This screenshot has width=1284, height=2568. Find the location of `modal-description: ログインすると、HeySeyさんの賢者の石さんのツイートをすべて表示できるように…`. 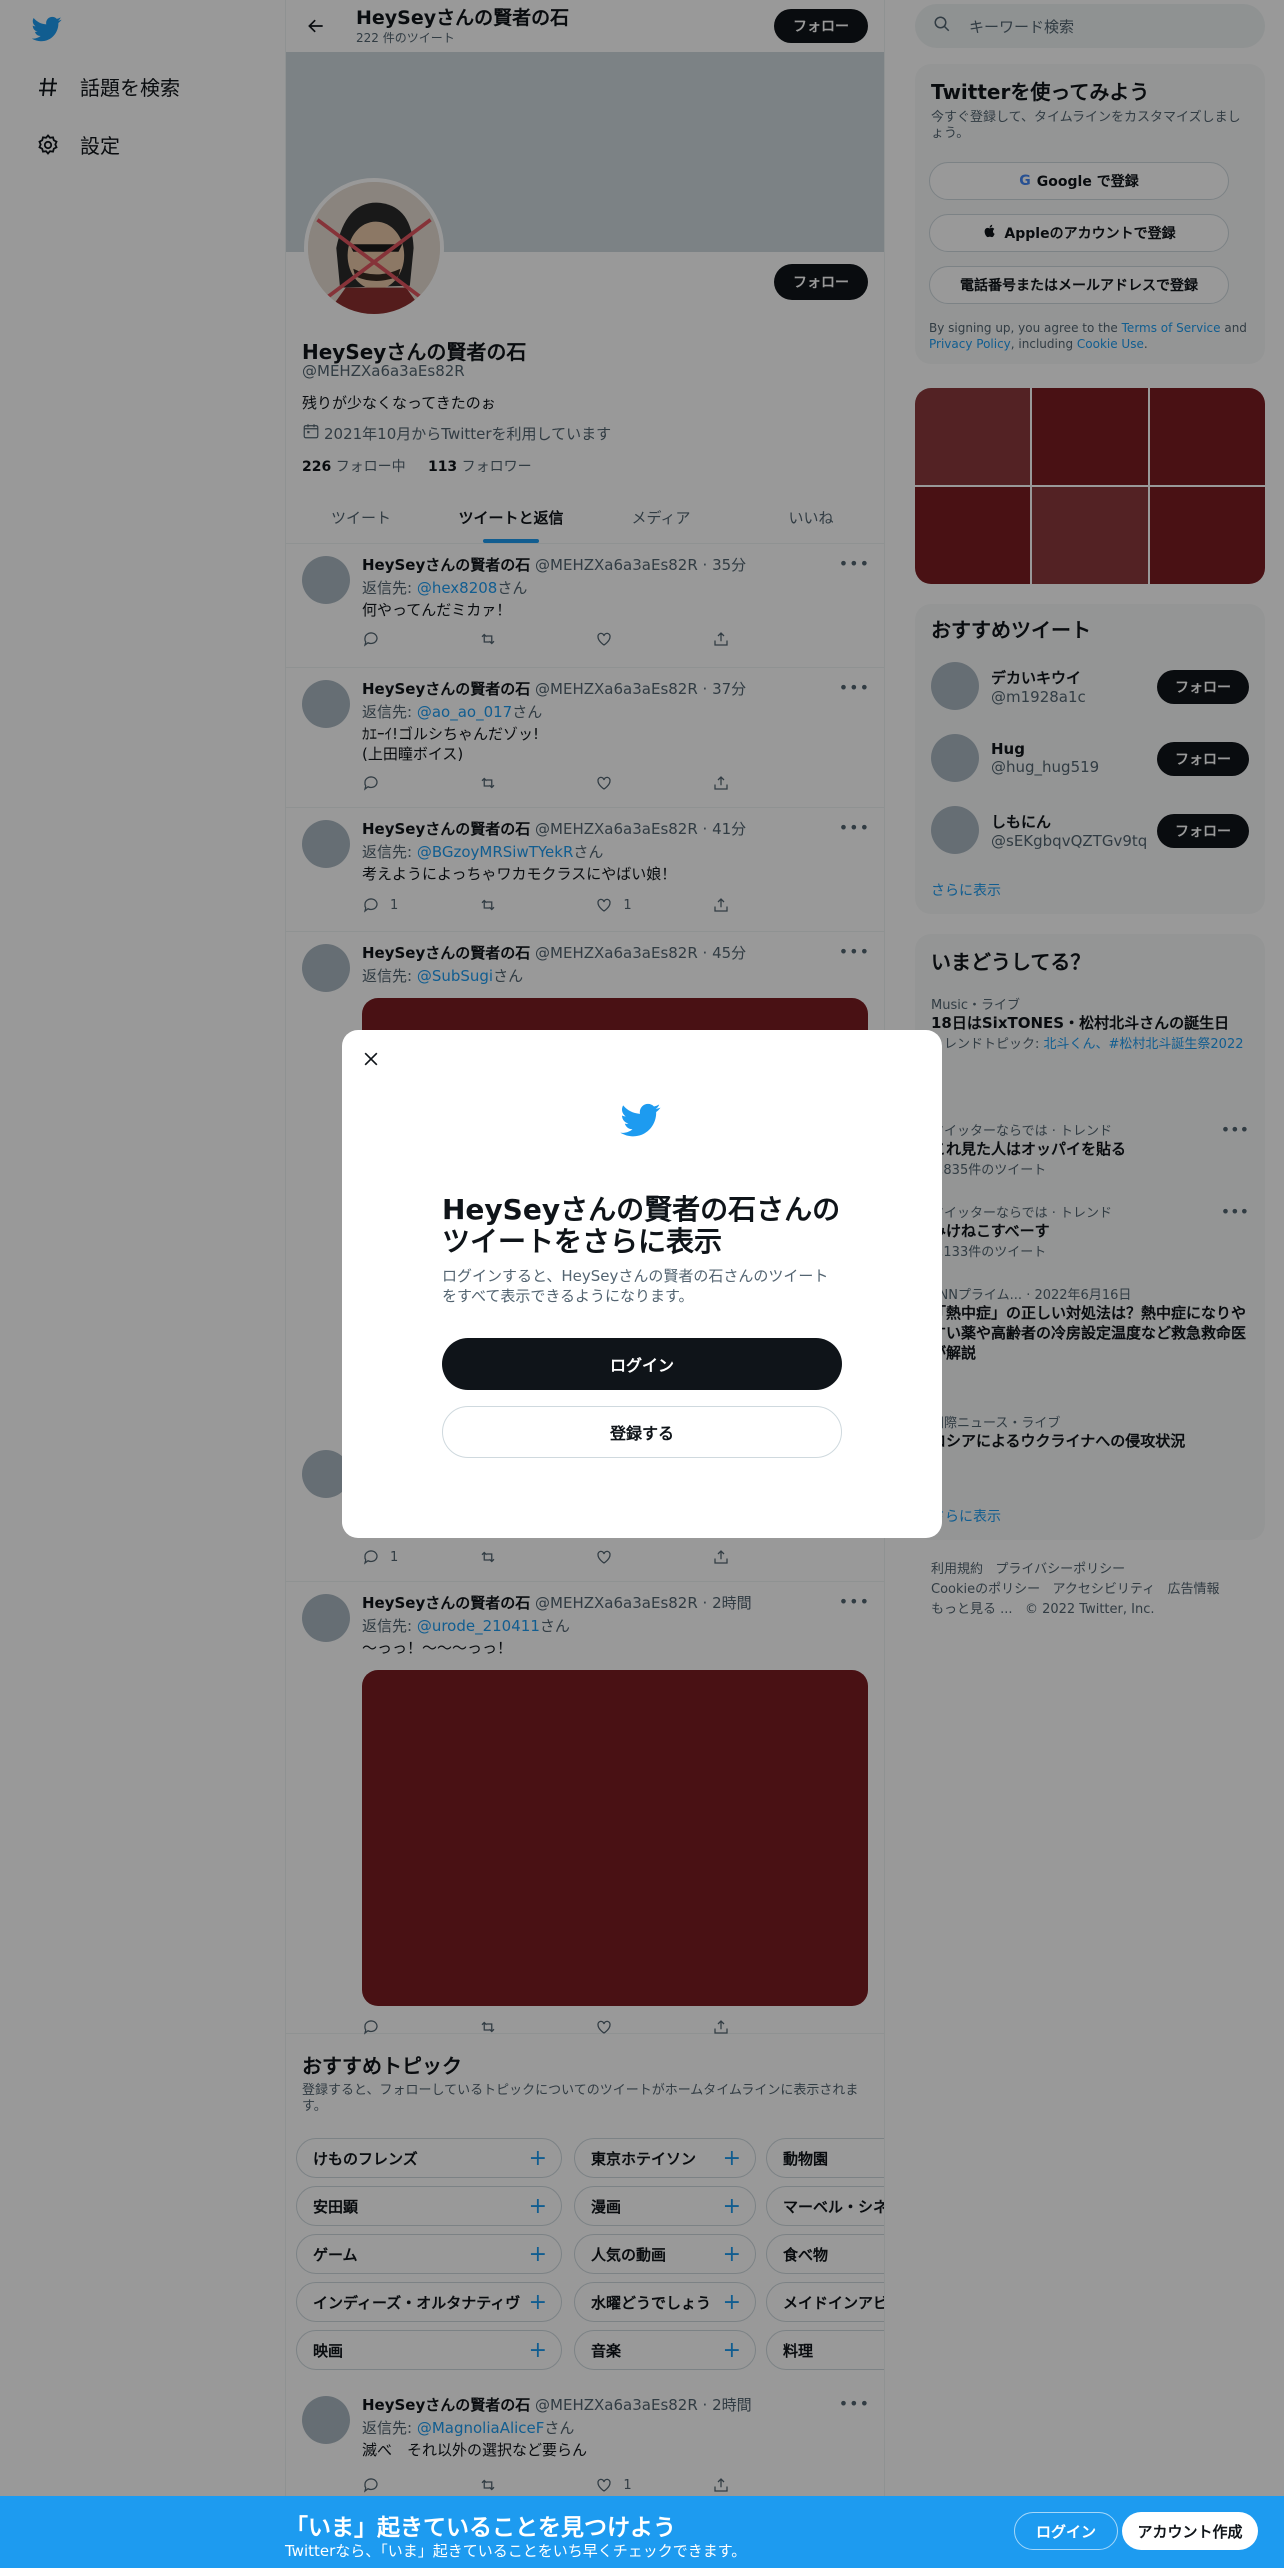

modal-description: ログインすると、HeySeyさんの賢者の石さんのツイートをすべて表示できるように… is located at coordinates (635, 1286).